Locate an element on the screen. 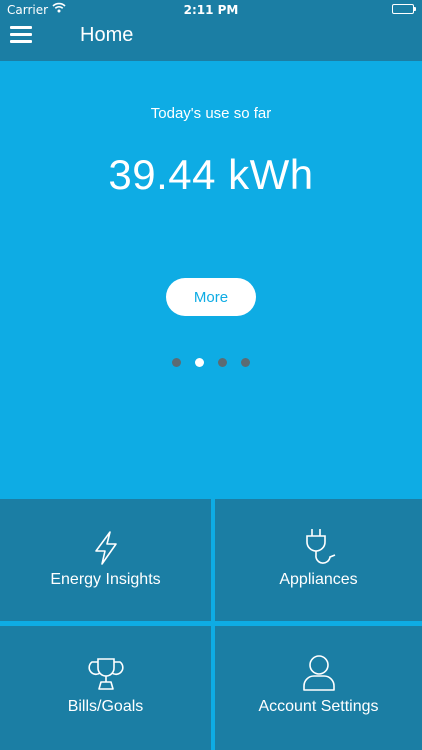  hamburger-menu-icon is located at coordinates (21, 35).